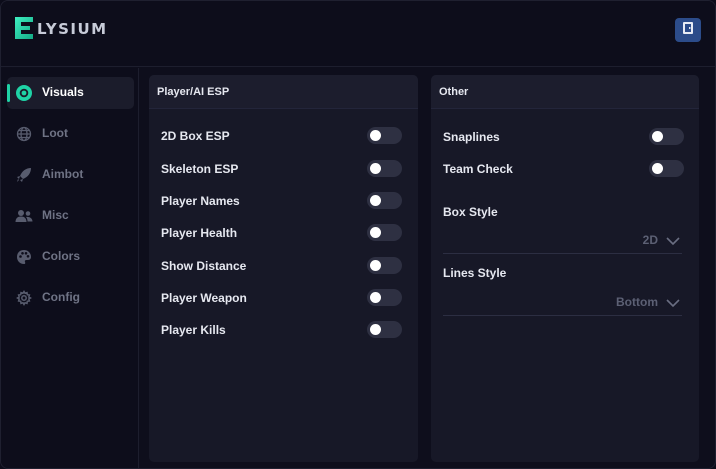 This screenshot has height=469, width=716. What do you see at coordinates (650, 240) in the screenshot?
I see `dropdown-value: 2D` at bounding box center [650, 240].